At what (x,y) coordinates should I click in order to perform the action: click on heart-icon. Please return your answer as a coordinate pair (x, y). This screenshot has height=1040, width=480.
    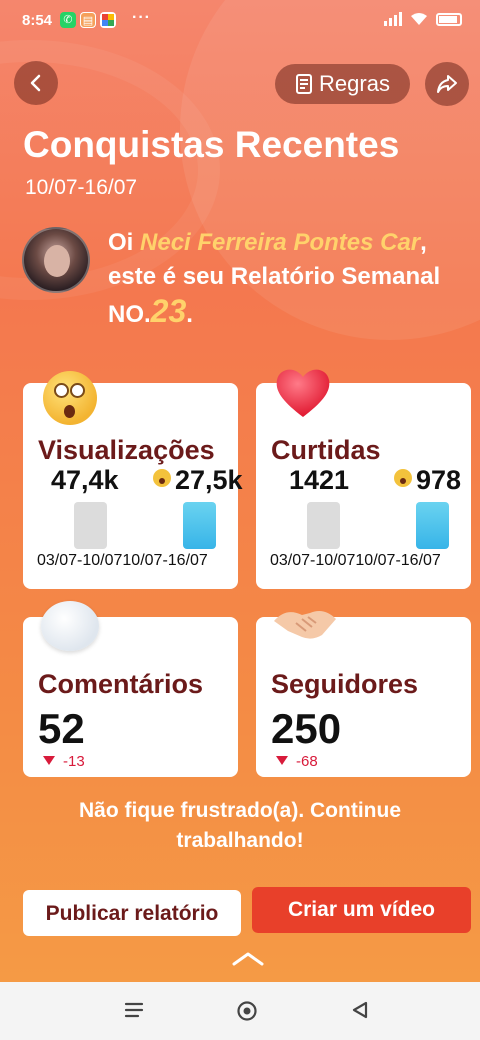
    Looking at the image, I should click on (303, 393).